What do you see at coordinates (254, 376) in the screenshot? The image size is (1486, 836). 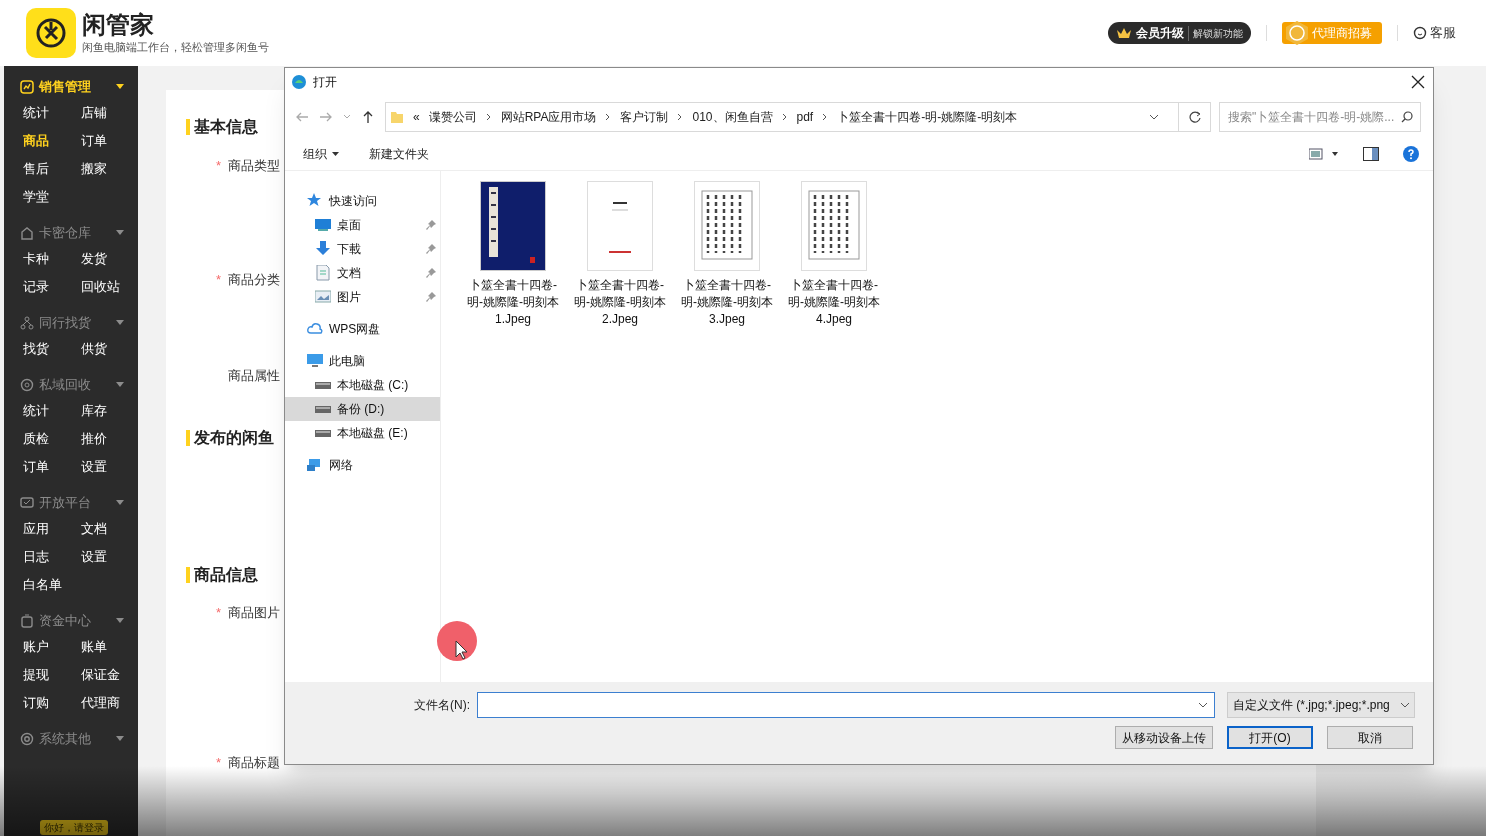 I see `field-label: 商品属性` at bounding box center [254, 376].